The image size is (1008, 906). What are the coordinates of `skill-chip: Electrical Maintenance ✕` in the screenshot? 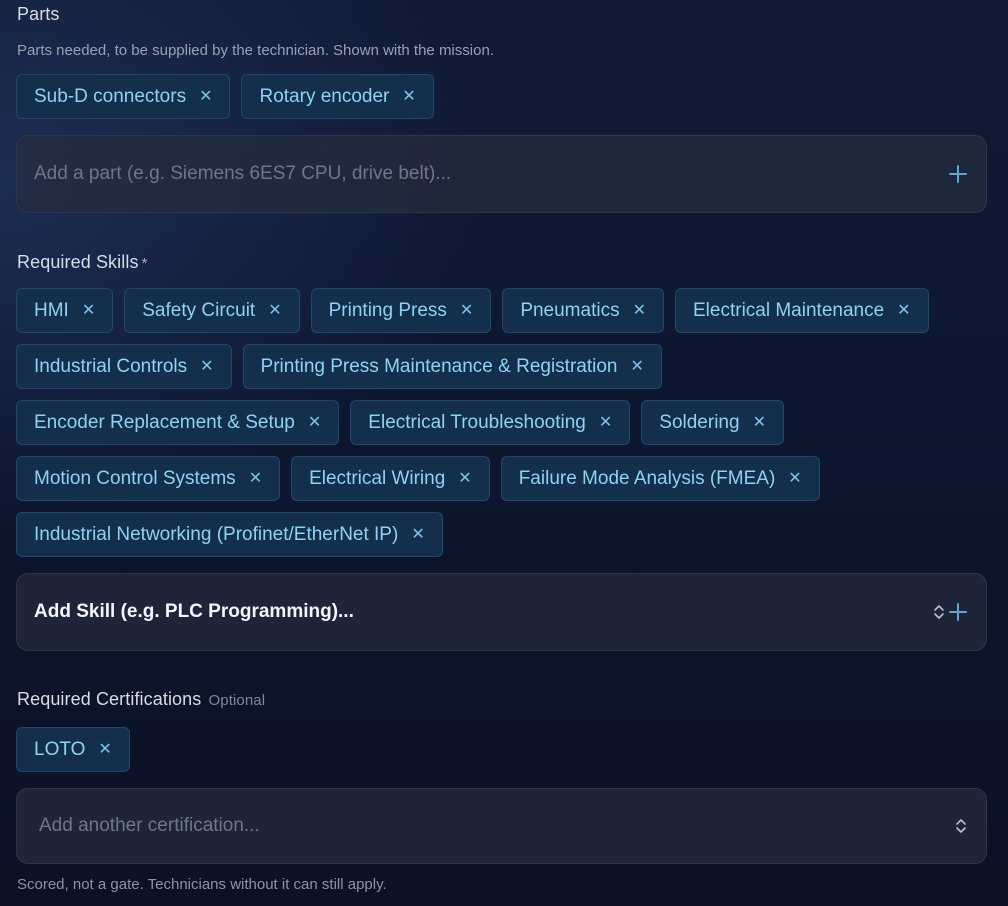 It's located at (802, 310).